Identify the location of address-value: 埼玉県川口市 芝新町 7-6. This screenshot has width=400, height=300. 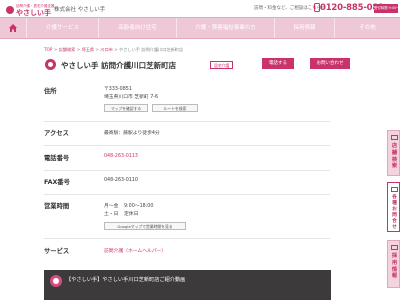
(131, 97).